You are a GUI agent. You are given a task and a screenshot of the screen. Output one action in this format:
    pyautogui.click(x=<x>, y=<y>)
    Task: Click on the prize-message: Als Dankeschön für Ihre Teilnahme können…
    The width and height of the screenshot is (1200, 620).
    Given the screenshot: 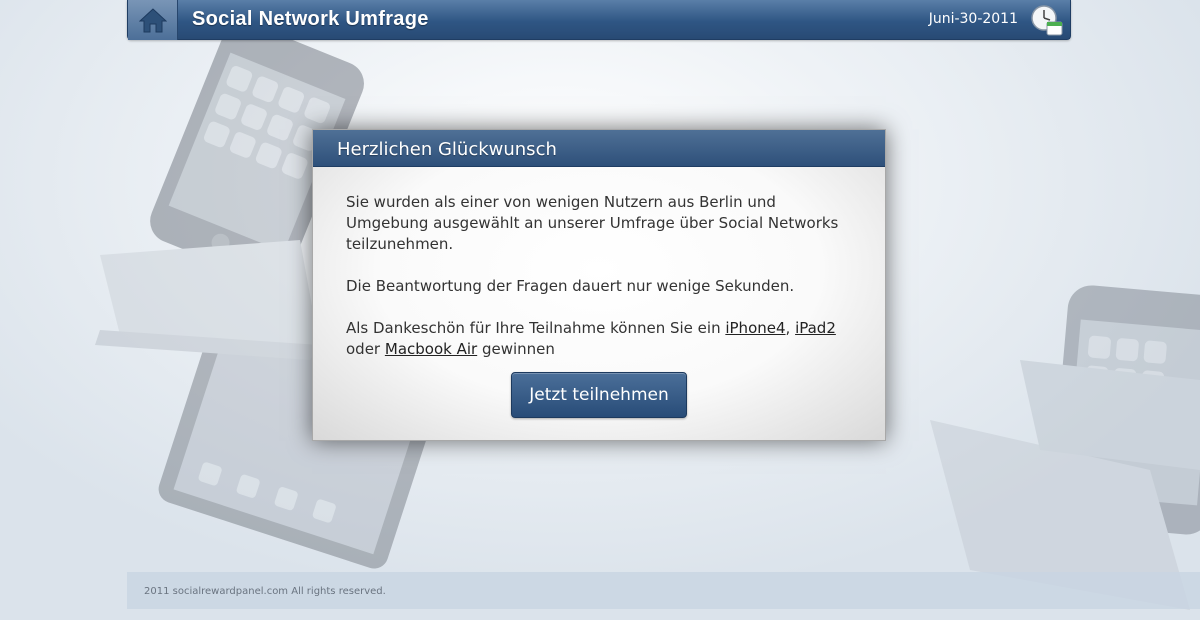 What is the action you would take?
    pyautogui.click(x=603, y=339)
    